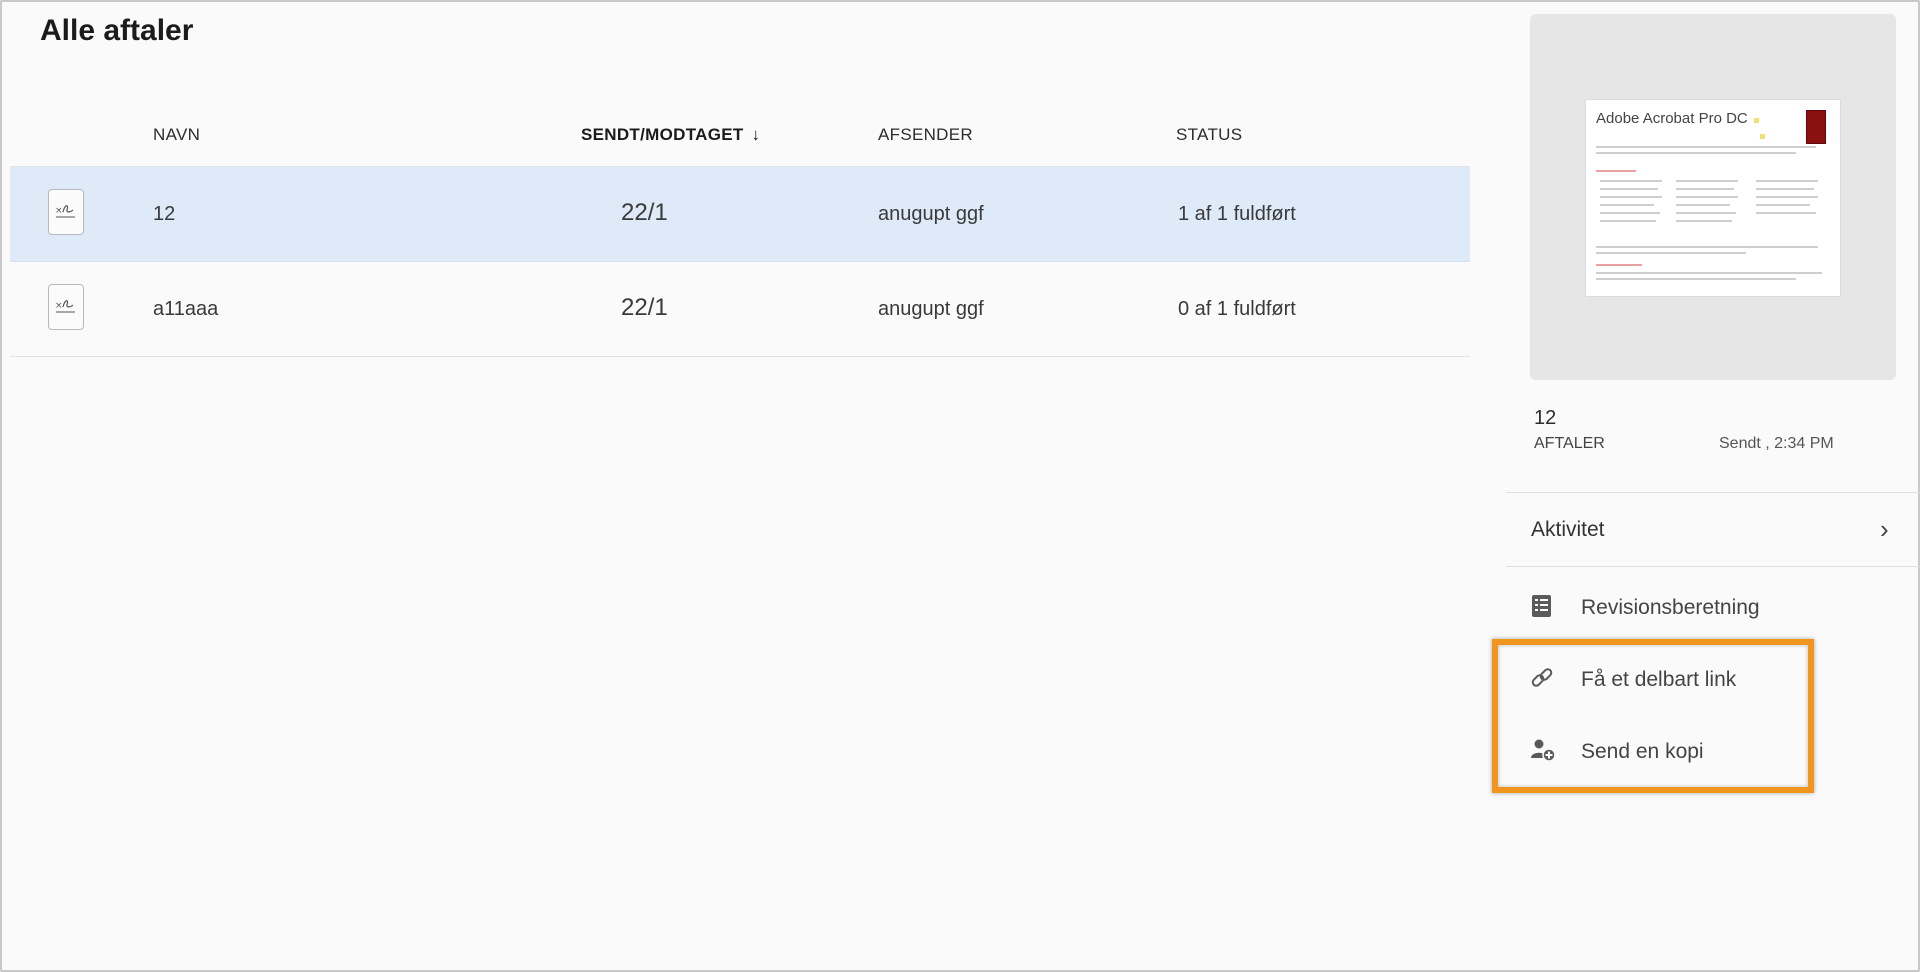  I want to click on row-status: 0 af 1 fuldført, so click(1237, 309).